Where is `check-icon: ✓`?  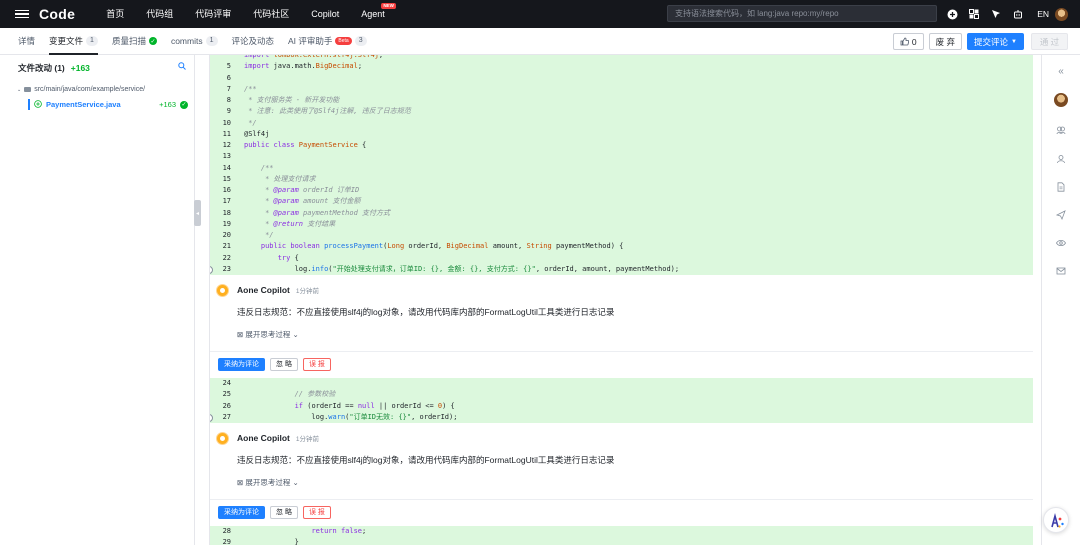 check-icon: ✓ is located at coordinates (184, 104).